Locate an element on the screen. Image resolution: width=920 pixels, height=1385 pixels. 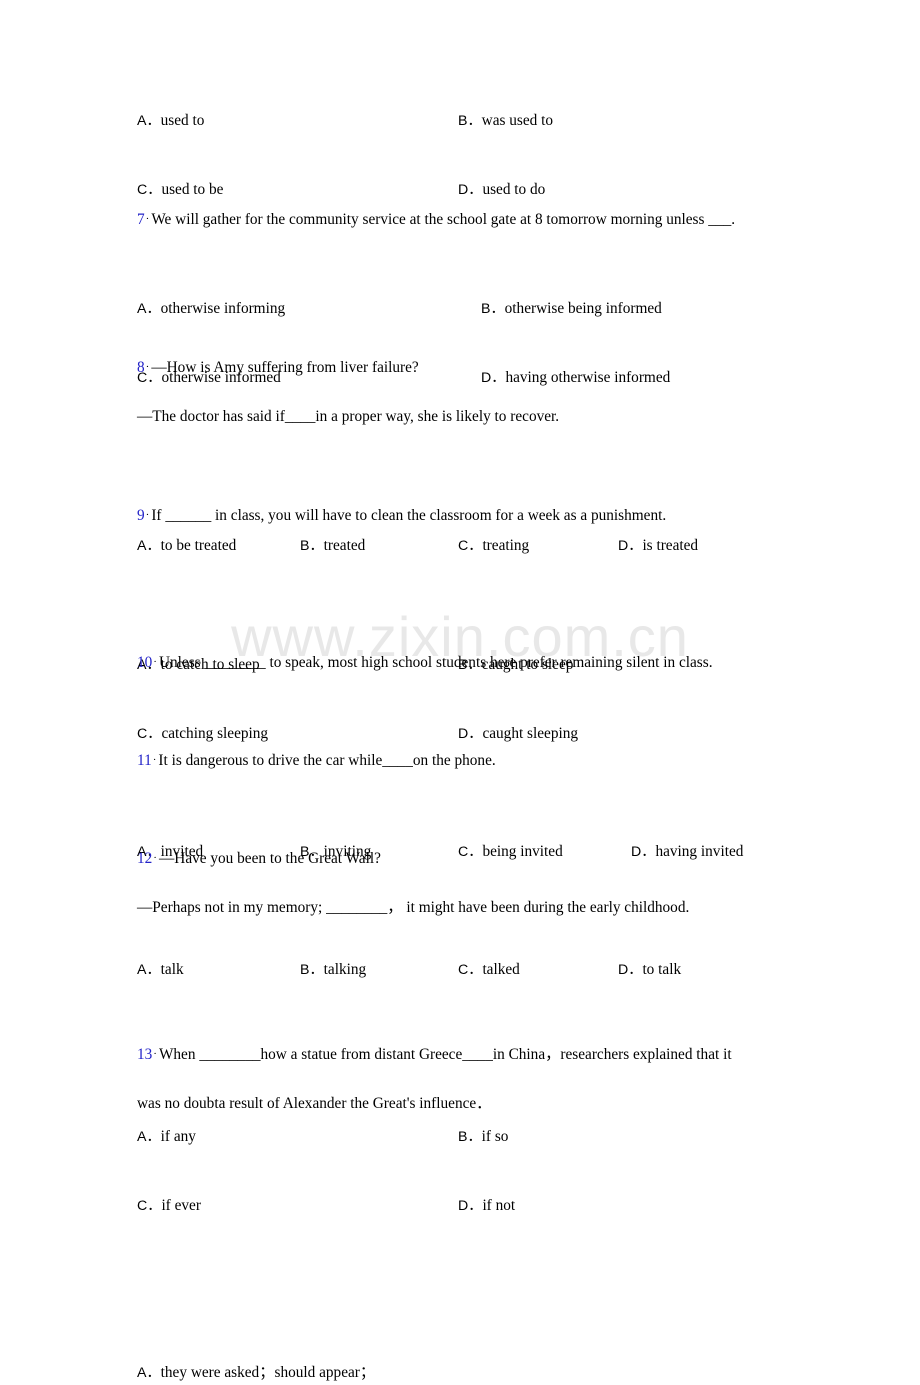
q7-option-a: A．otherwise informing is located at coordinates (211, 308).